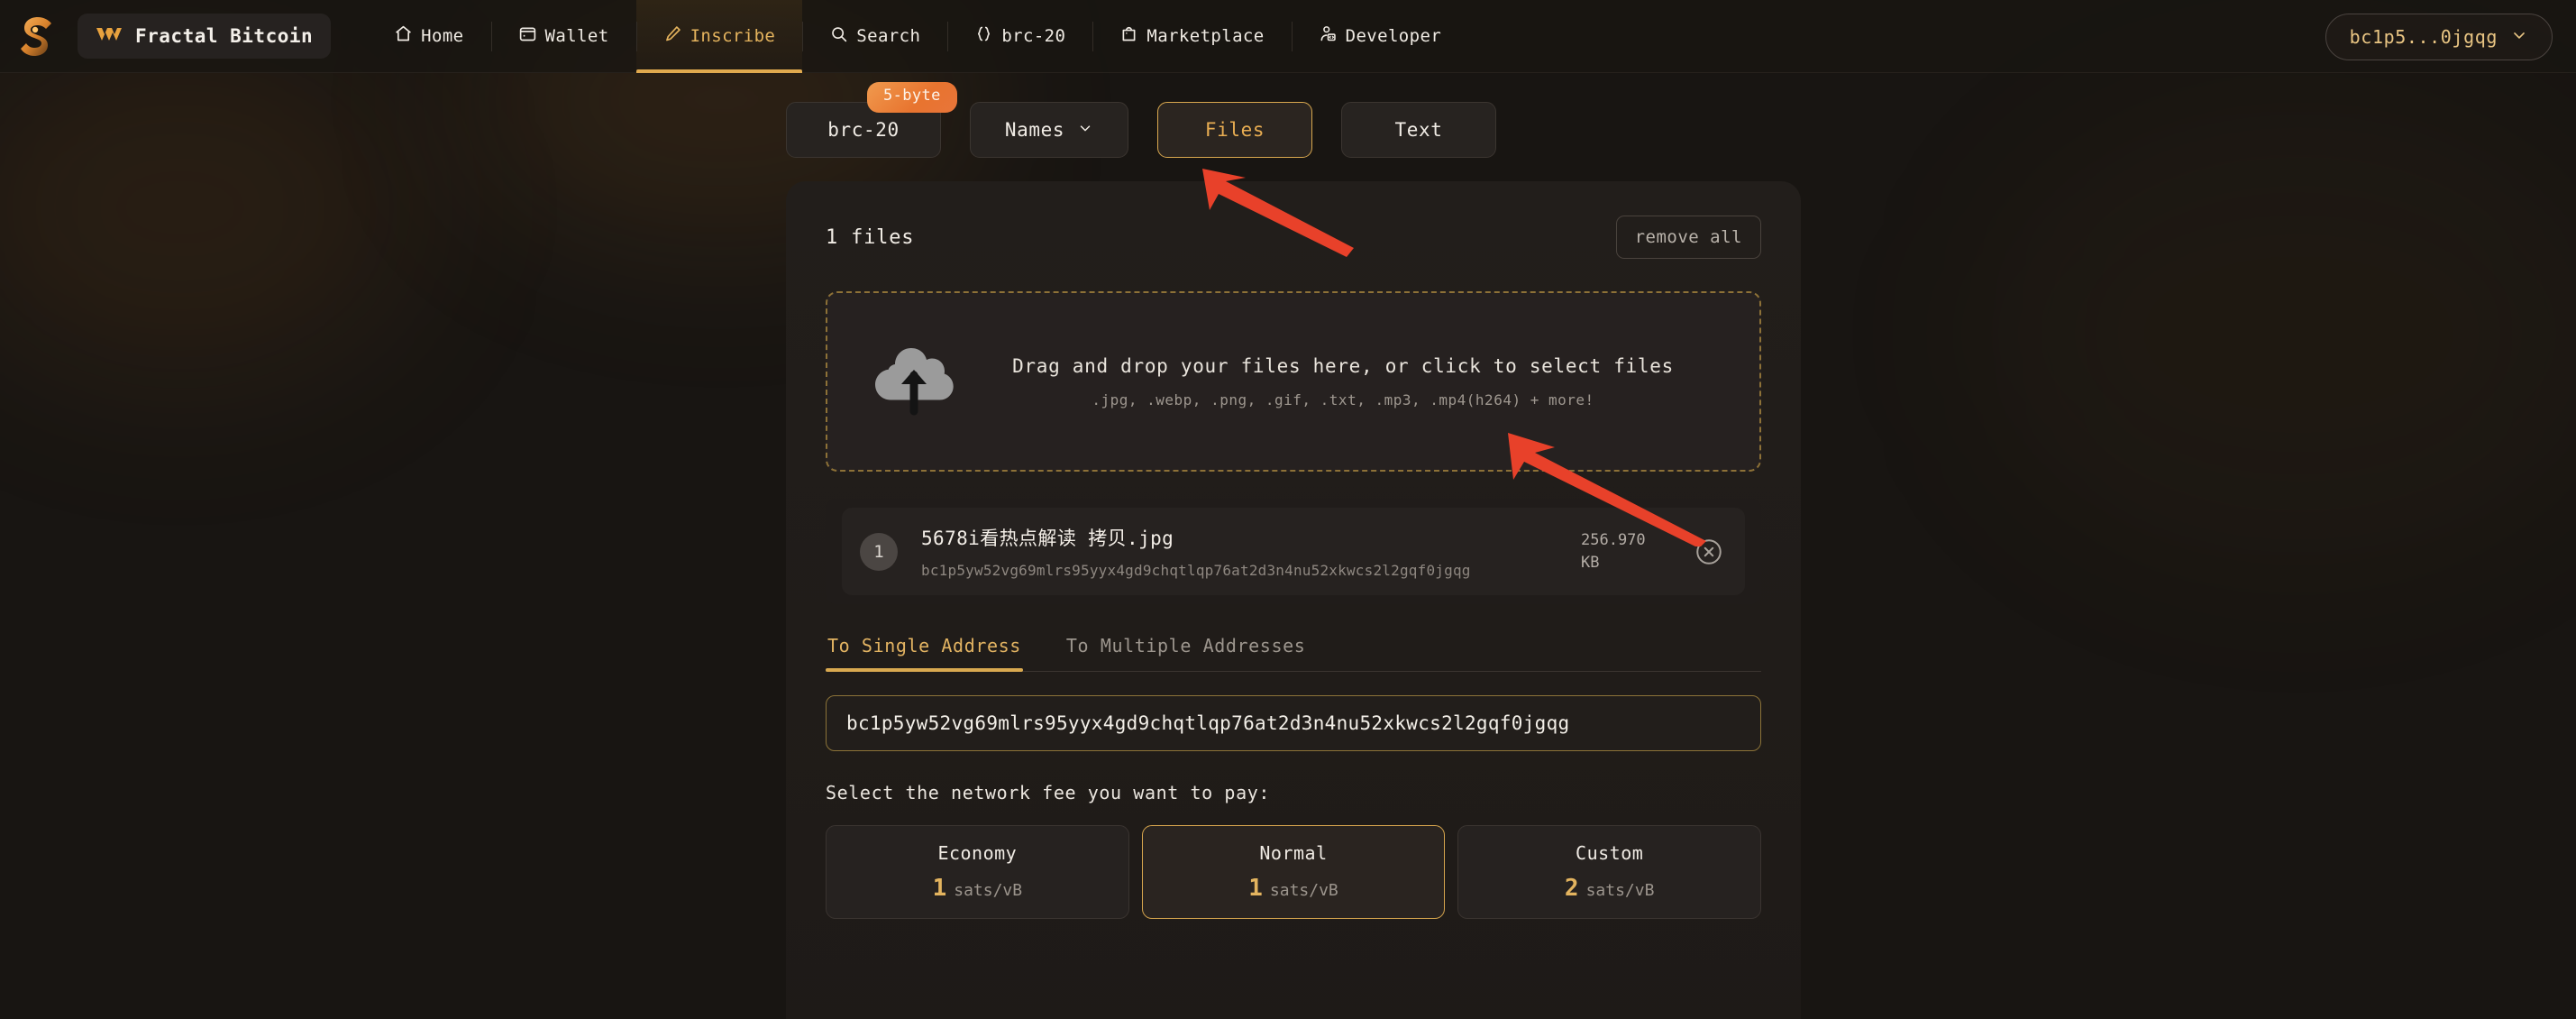 The image size is (2576, 1019). I want to click on fractal-logo-icon, so click(35, 36).